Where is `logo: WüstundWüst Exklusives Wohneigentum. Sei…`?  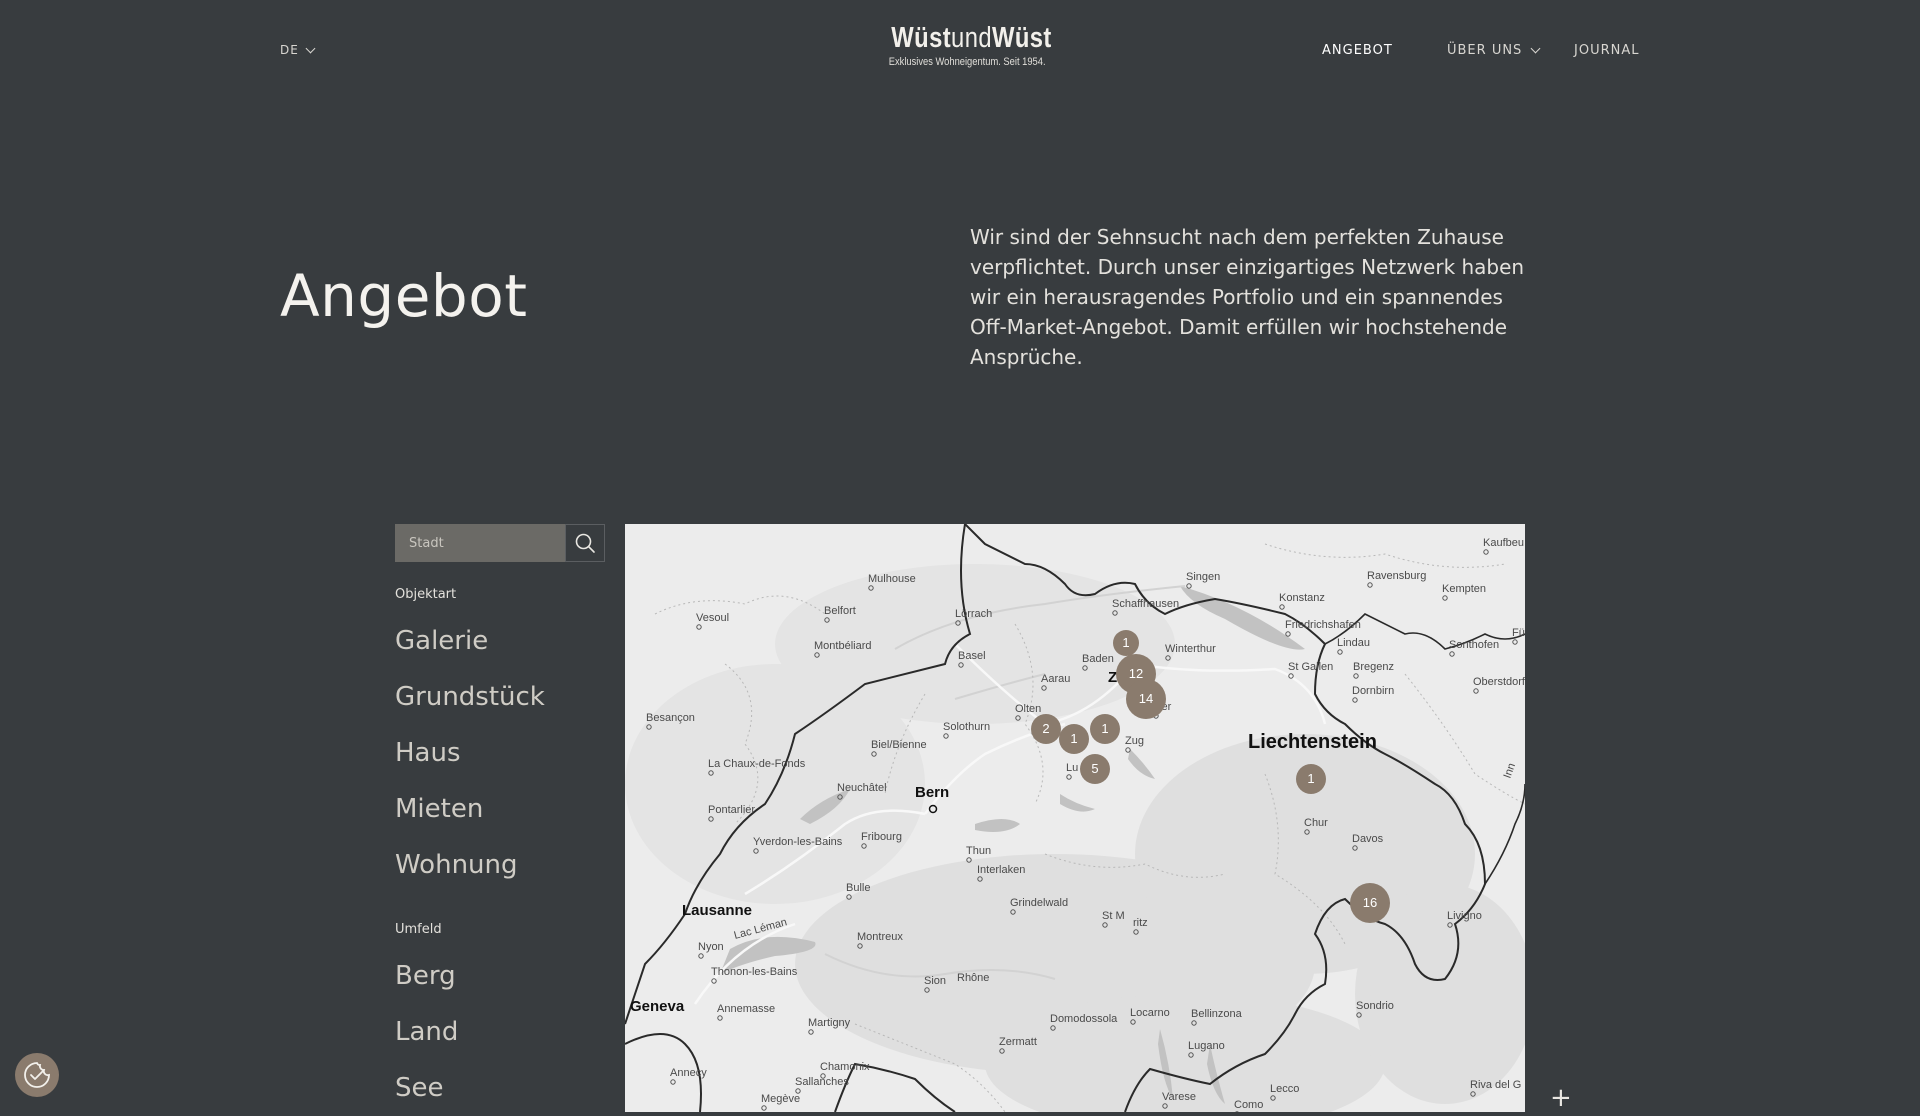
logo: WüstundWüst Exklusives Wohneigentum. Sei… is located at coordinates (961, 45).